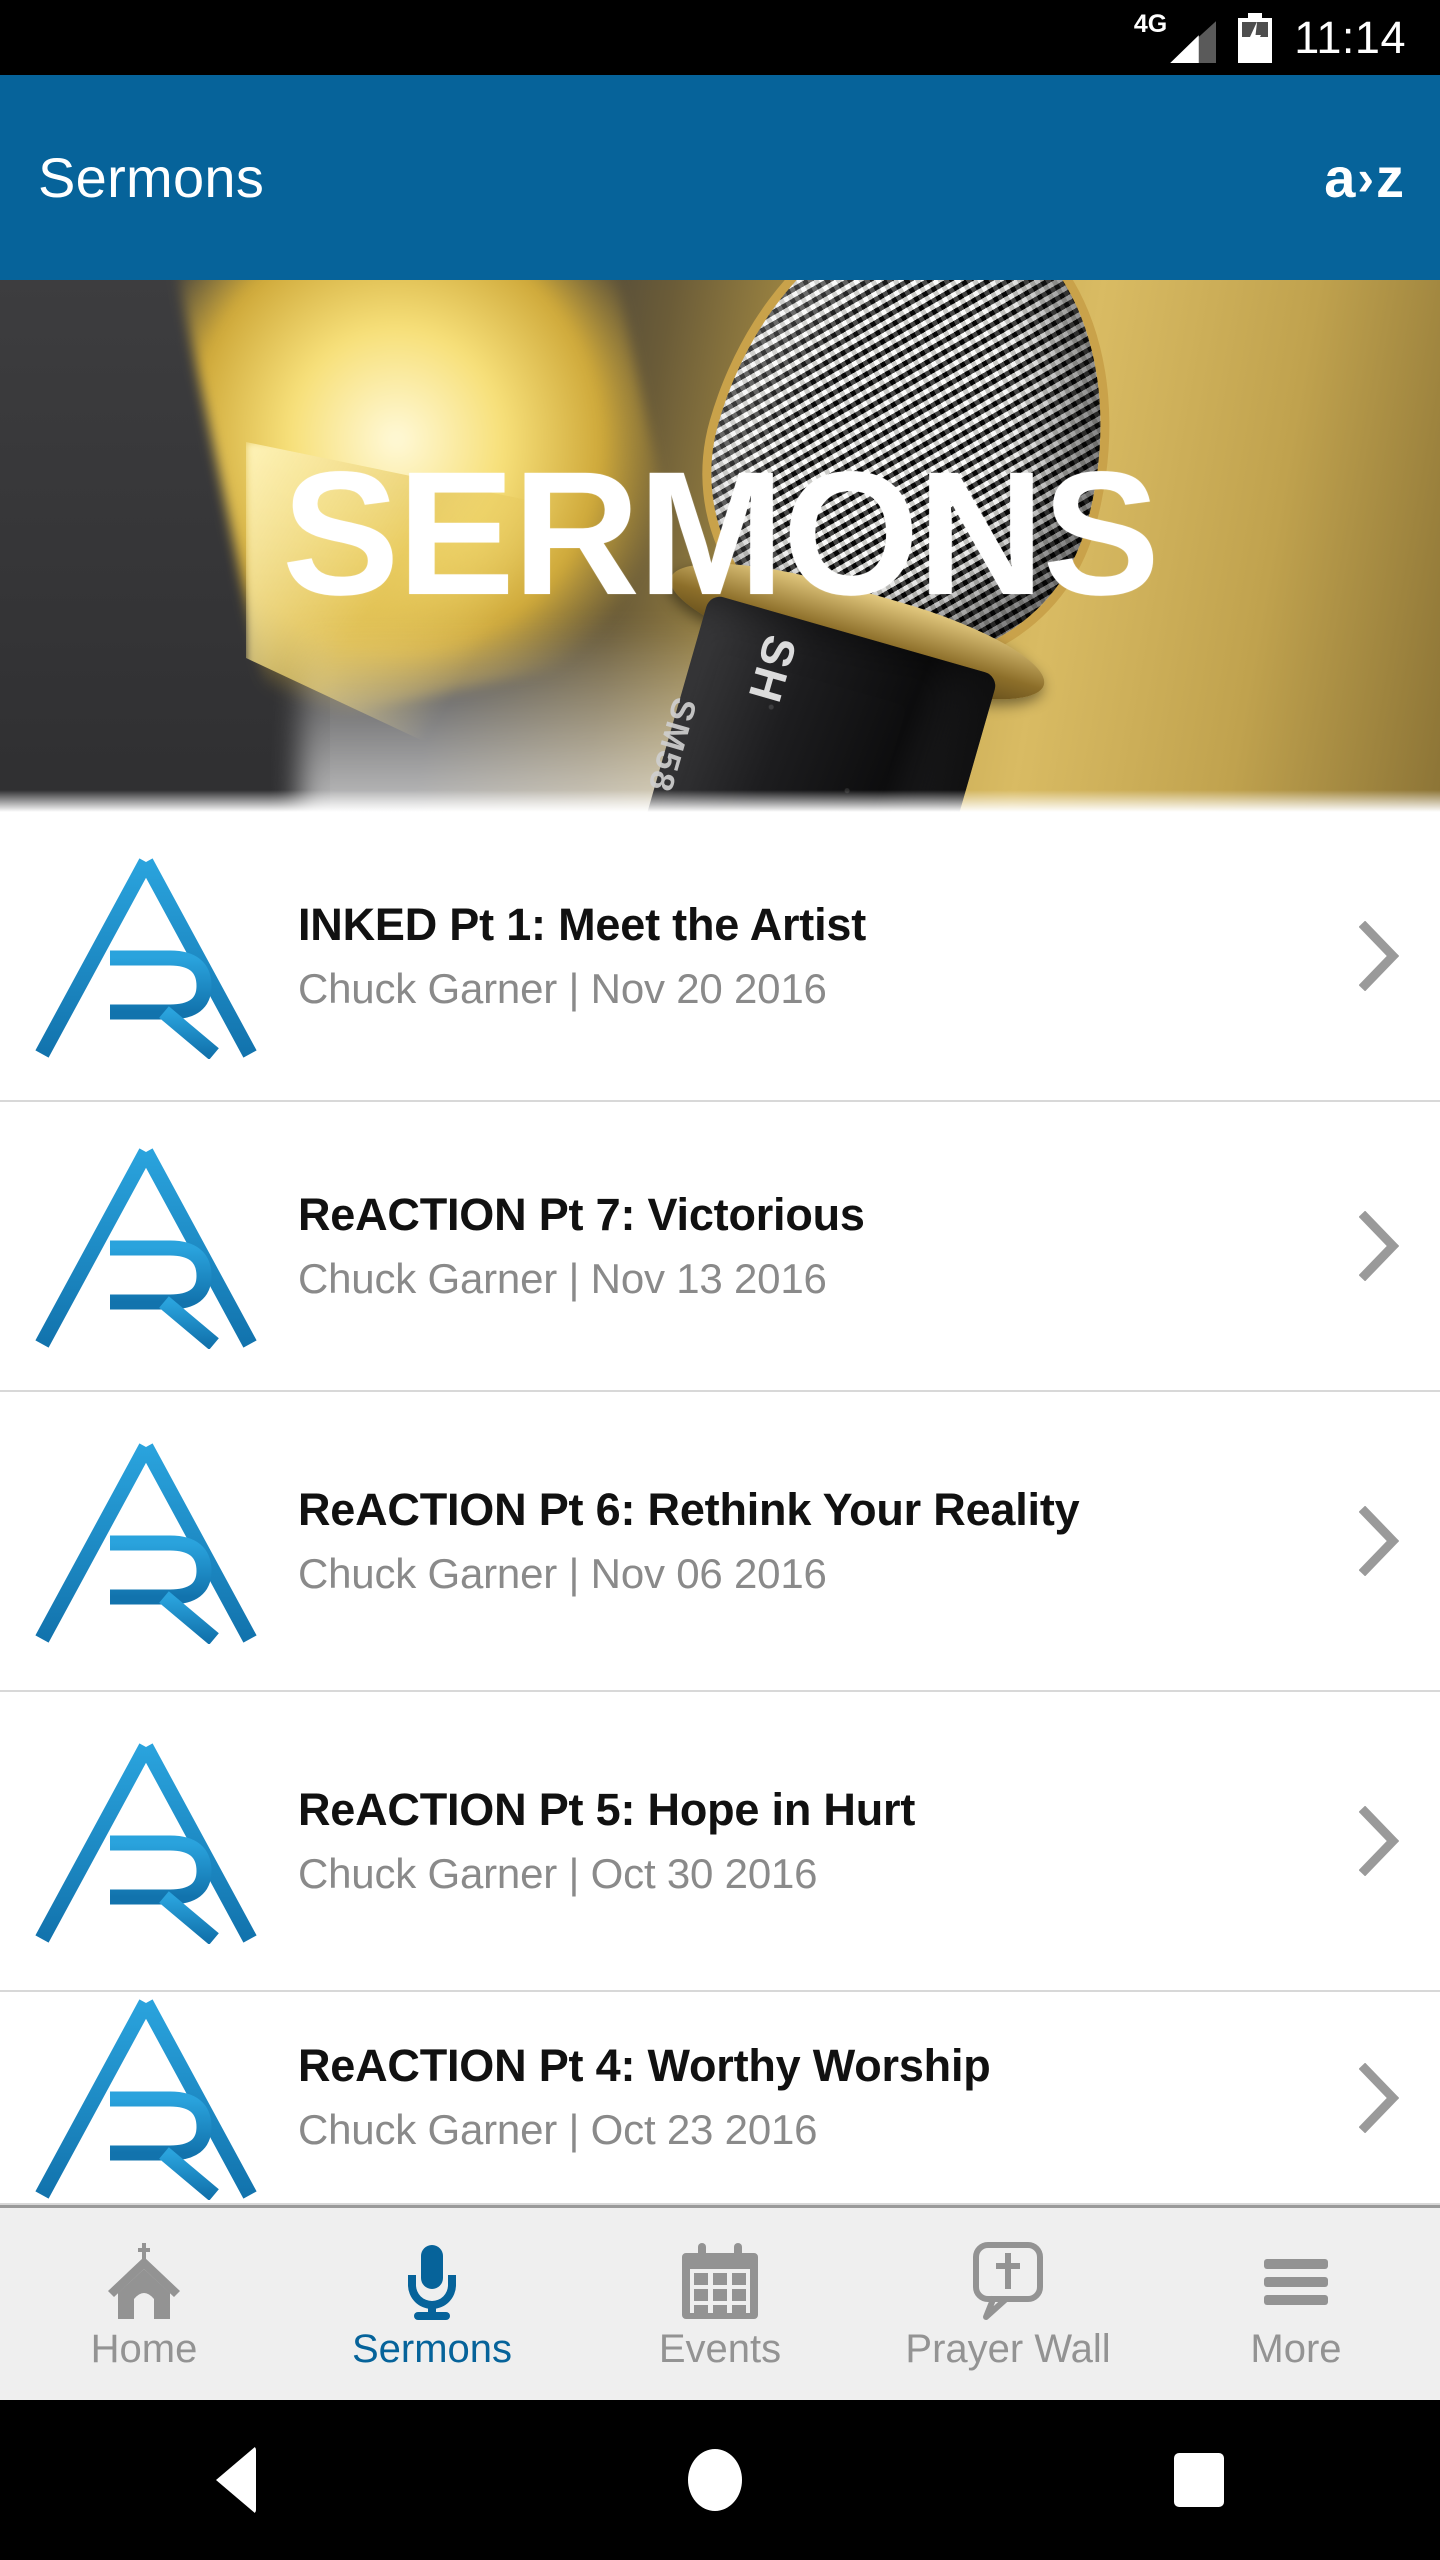 Image resolution: width=1440 pixels, height=2560 pixels. I want to click on tab-prayer-wall: Prayer Wall, so click(1008, 2304).